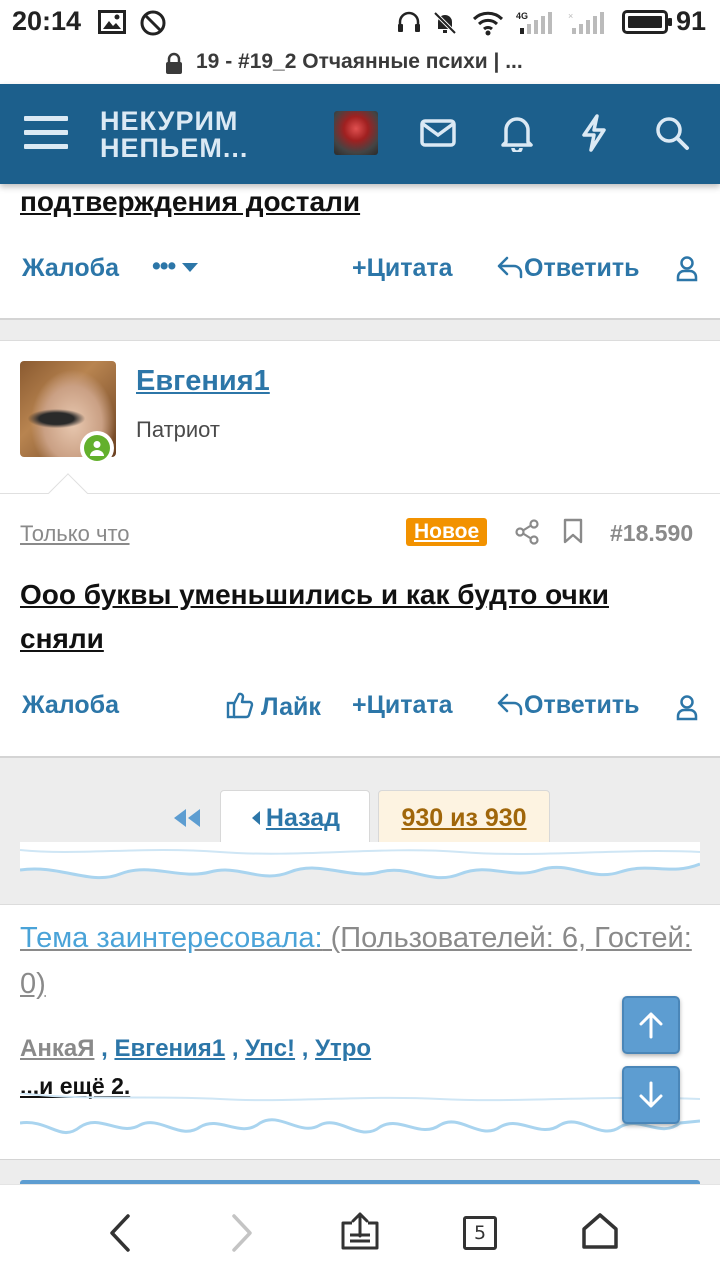 The image size is (720, 1280). What do you see at coordinates (356, 133) in the screenshot?
I see `user-avatar` at bounding box center [356, 133].